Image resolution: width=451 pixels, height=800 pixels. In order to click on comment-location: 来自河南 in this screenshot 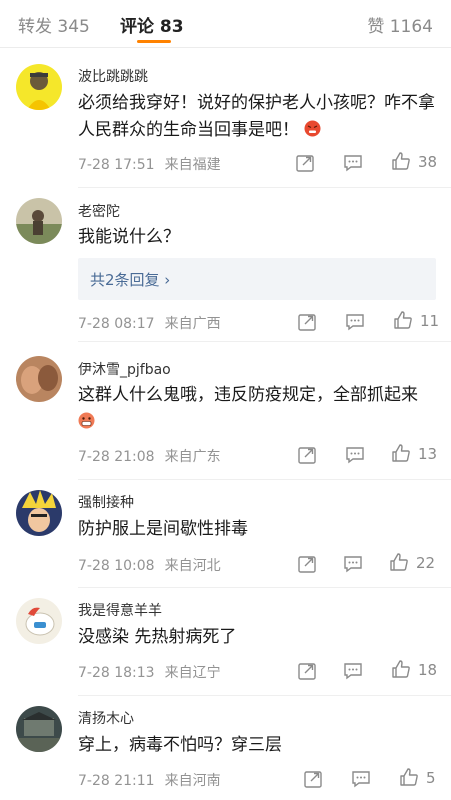, I will do `click(192, 781)`.